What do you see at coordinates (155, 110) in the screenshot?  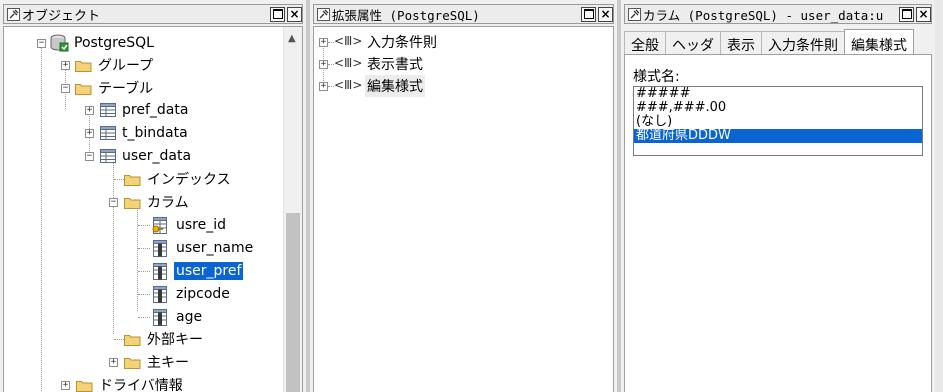 I see `tree-item-label: pref_data` at bounding box center [155, 110].